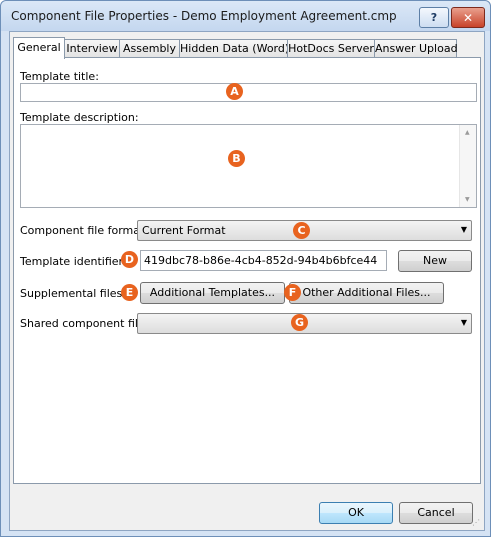 This screenshot has width=491, height=537. I want to click on cancel-button: Cancel, so click(436, 513).